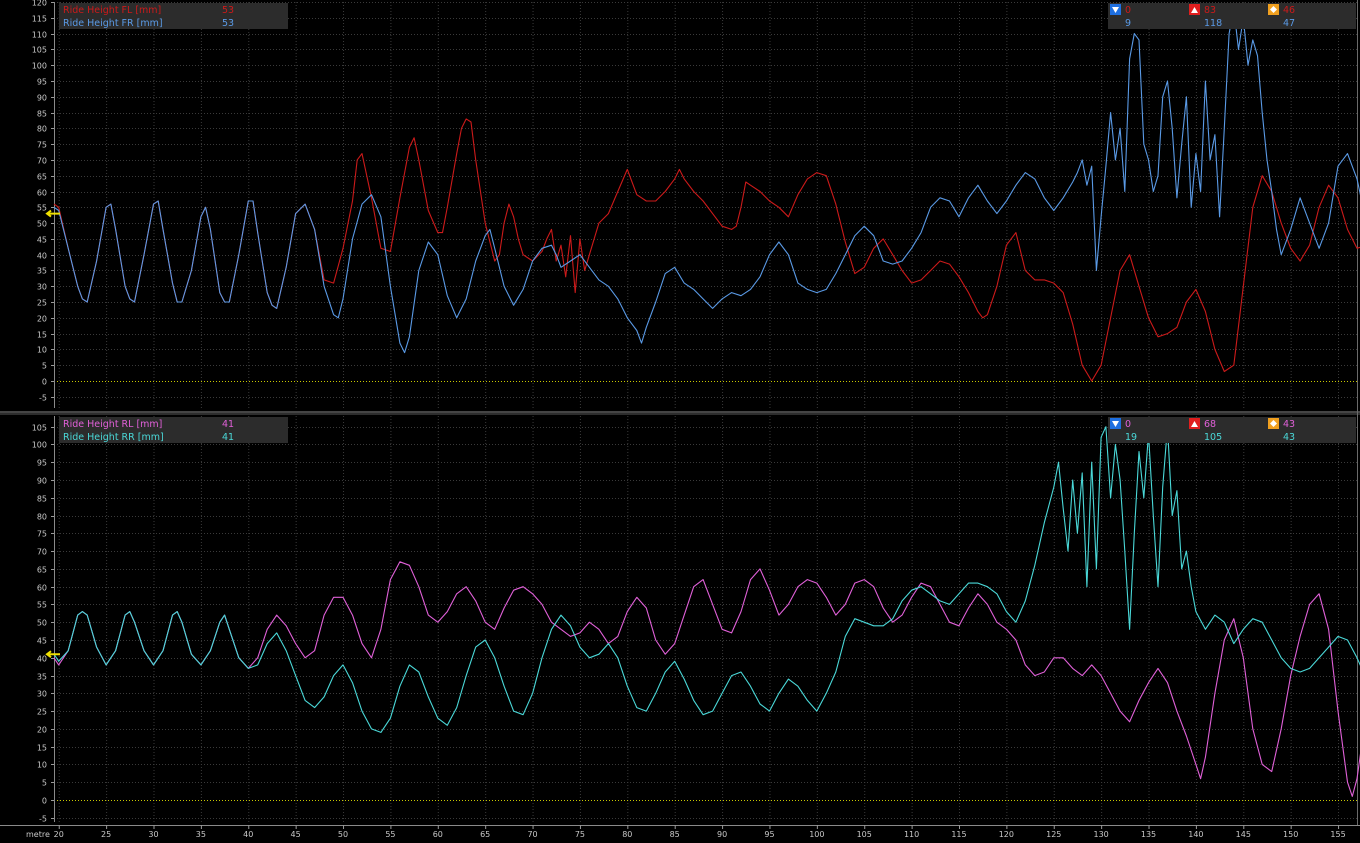 This screenshot has width=1360, height=843. What do you see at coordinates (722, 834) in the screenshot?
I see `x-tick-label: 90` at bounding box center [722, 834].